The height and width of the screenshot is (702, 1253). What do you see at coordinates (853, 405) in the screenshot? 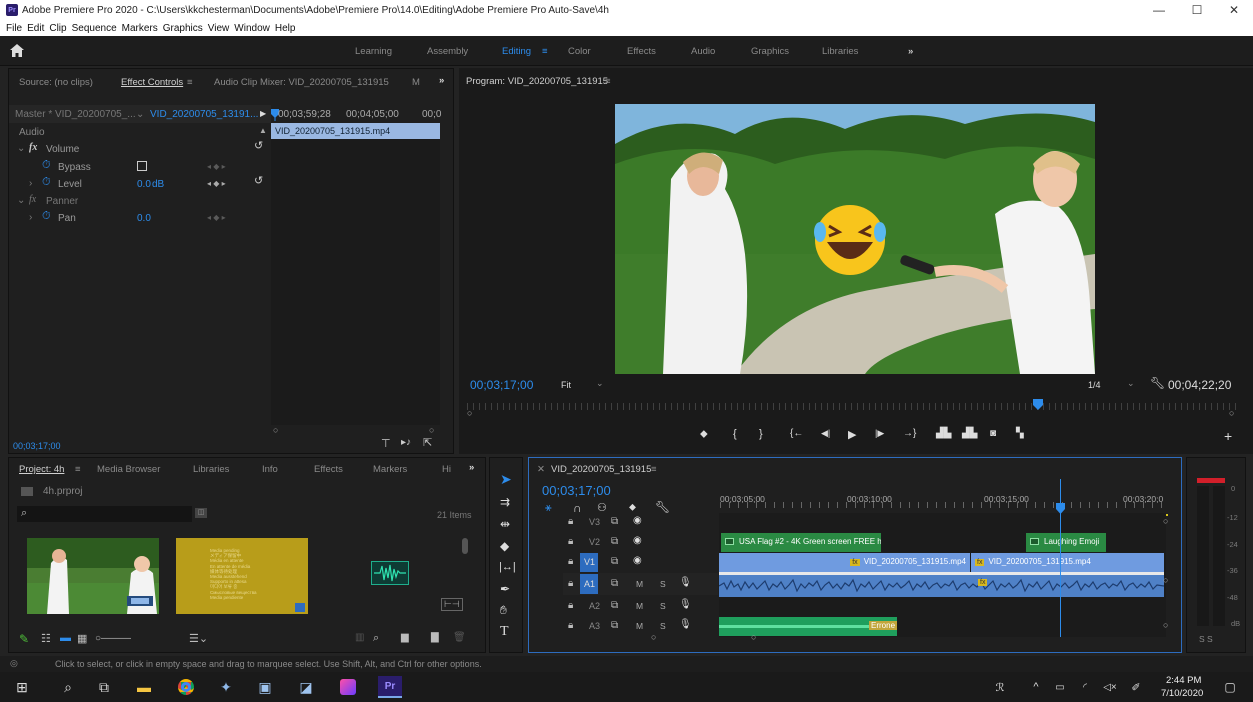
I see `program-playhead` at bounding box center [853, 405].